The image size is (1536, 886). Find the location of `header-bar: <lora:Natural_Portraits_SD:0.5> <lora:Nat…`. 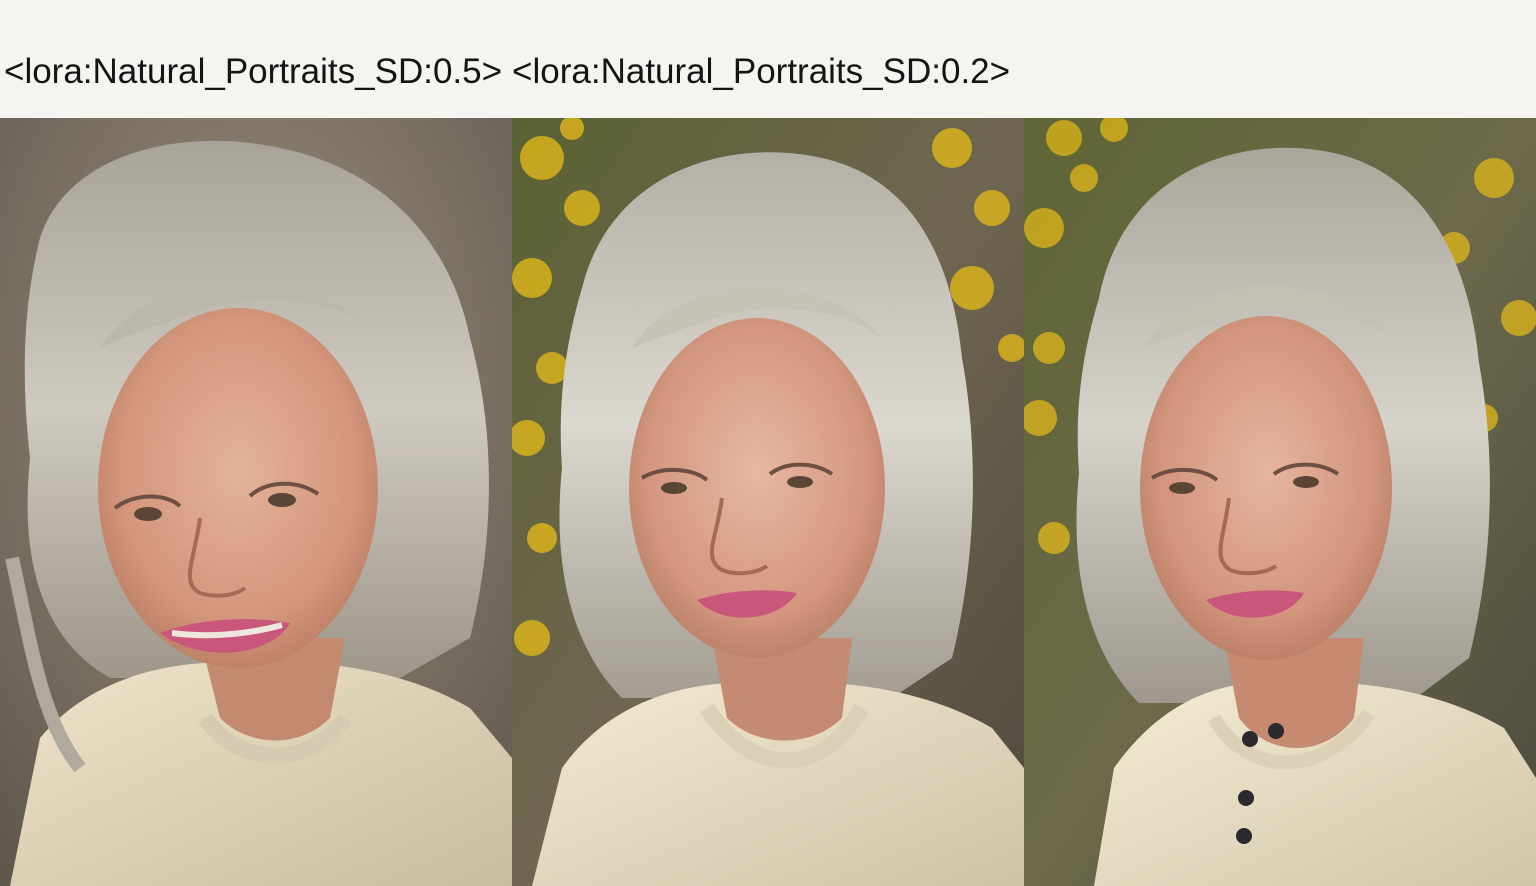

header-bar: <lora:Natural_Portraits_SD:0.5> <lora:Nat… is located at coordinates (768, 59).